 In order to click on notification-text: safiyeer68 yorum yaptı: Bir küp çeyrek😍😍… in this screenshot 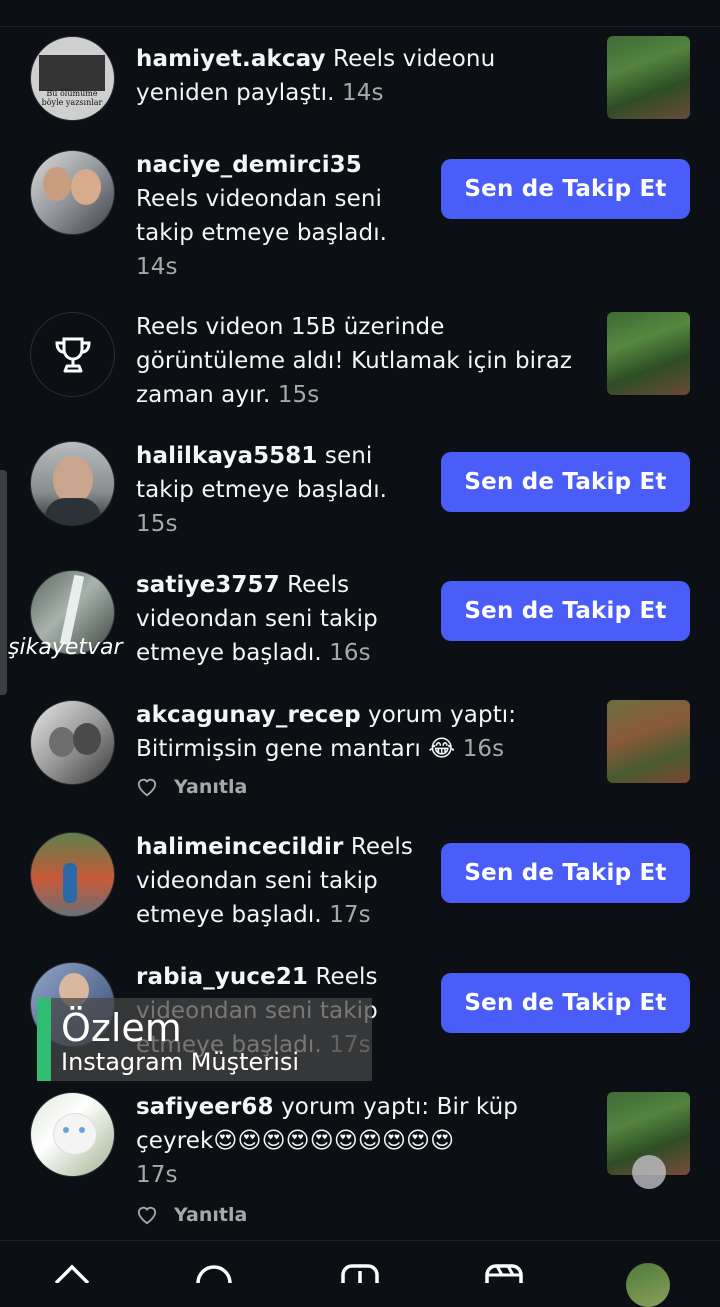, I will do `click(356, 1141)`.